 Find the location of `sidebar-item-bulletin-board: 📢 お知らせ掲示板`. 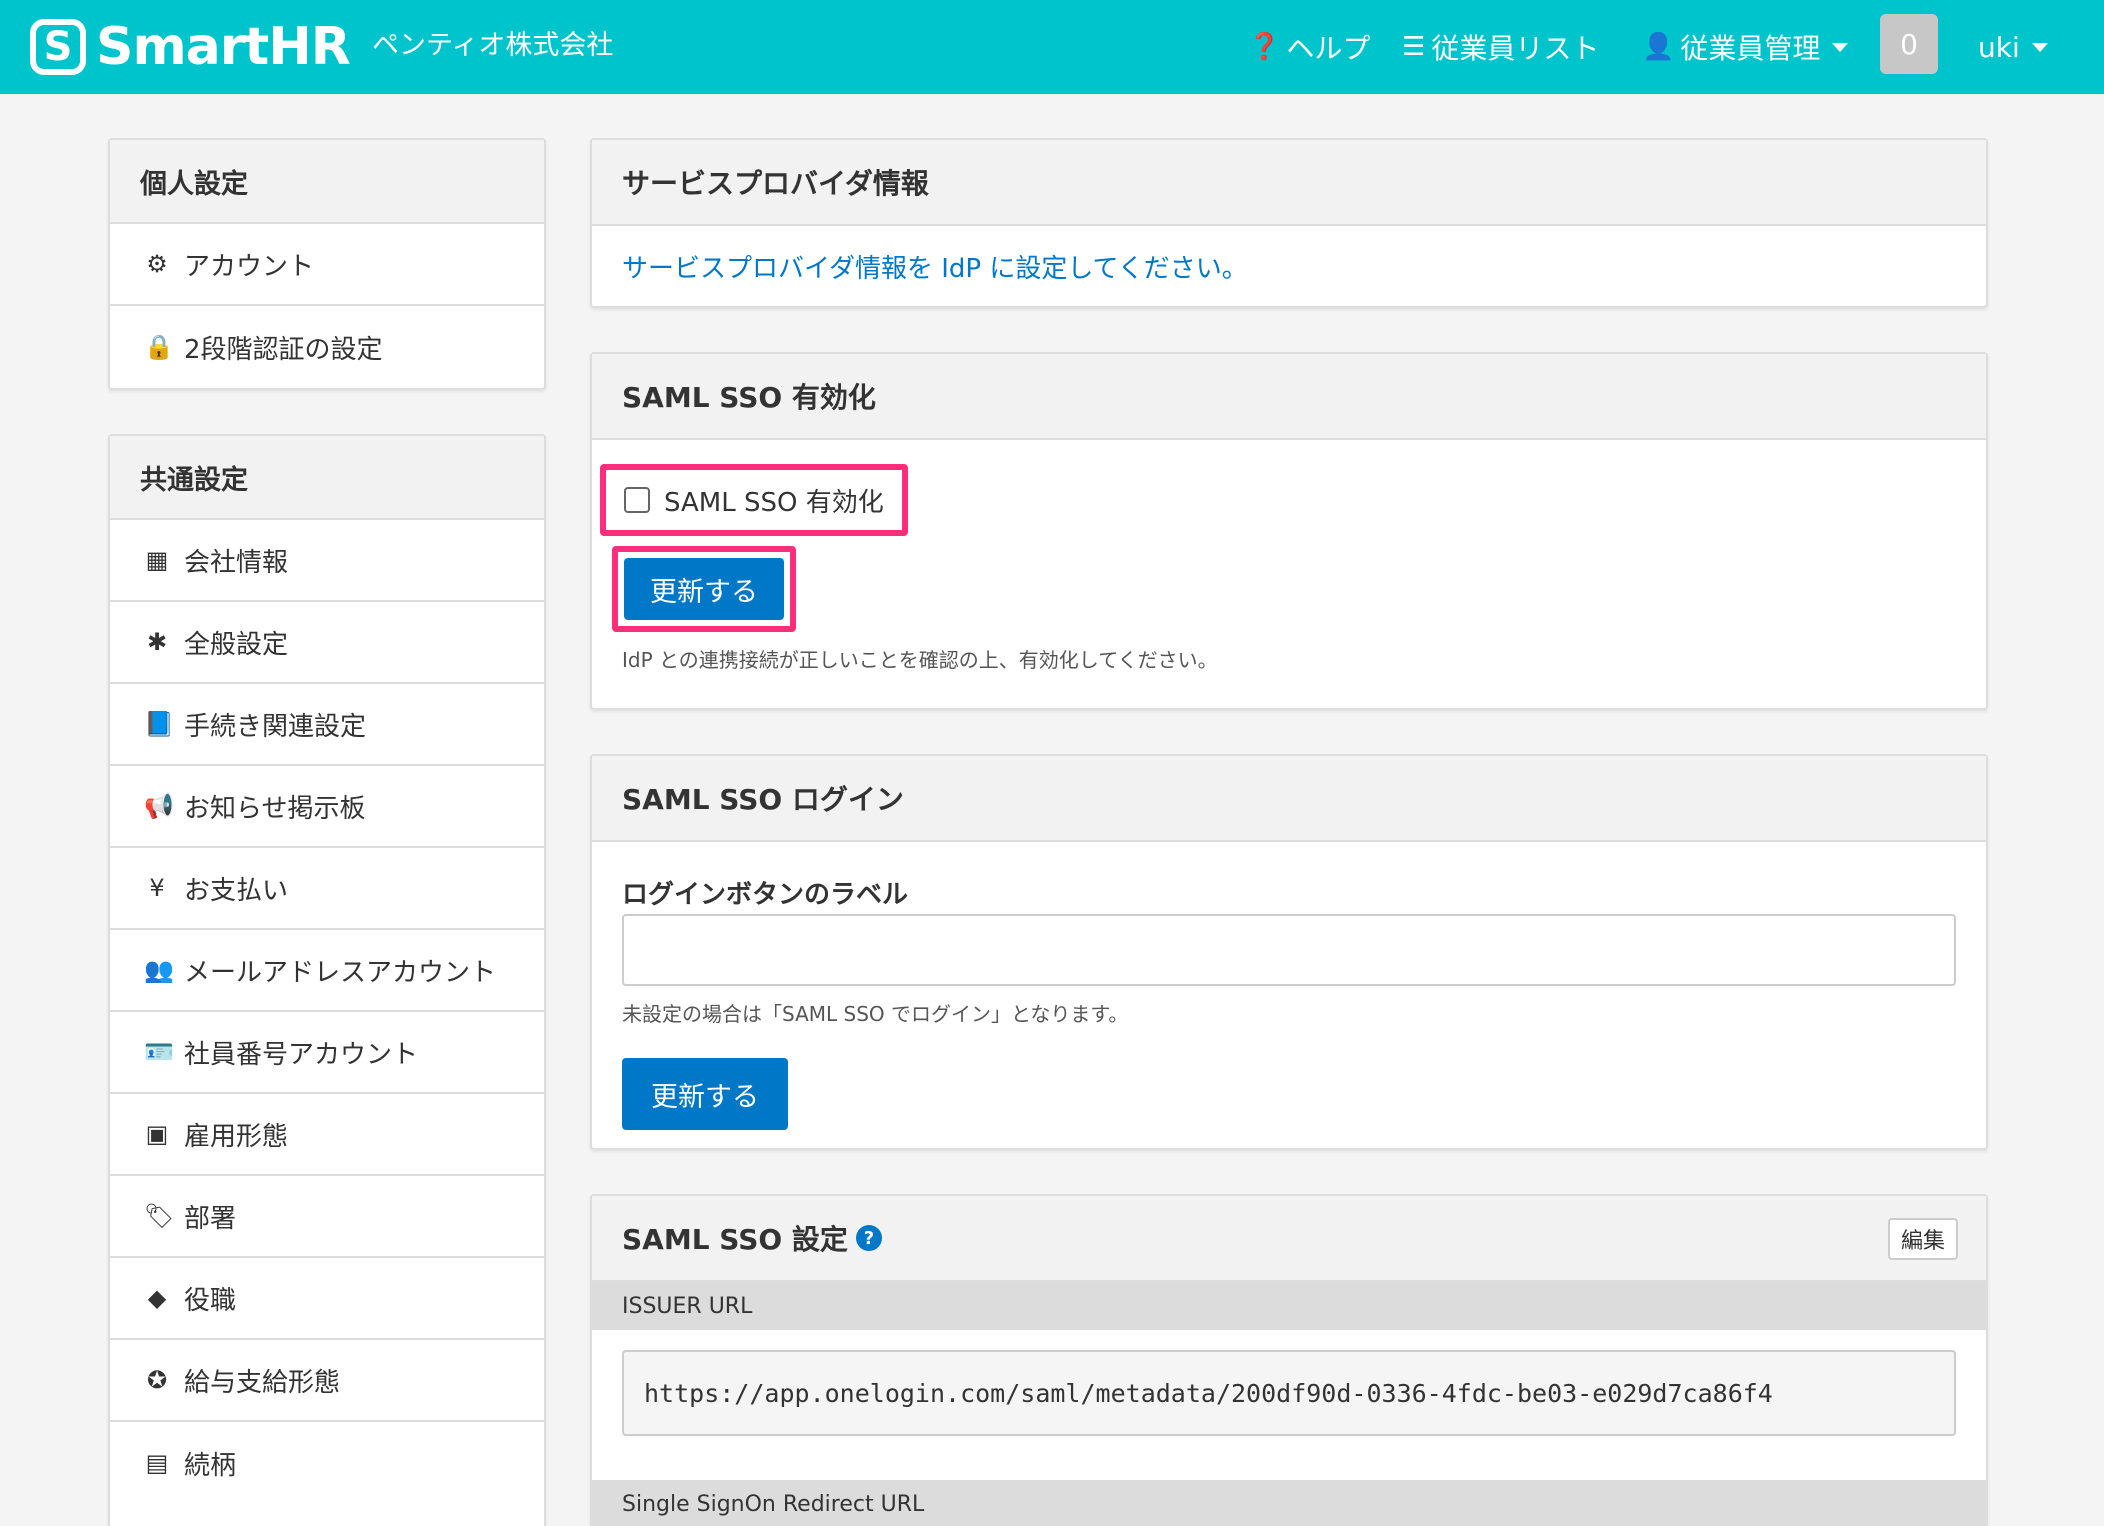

sidebar-item-bulletin-board: 📢 お知らせ掲示板 is located at coordinates (327, 807).